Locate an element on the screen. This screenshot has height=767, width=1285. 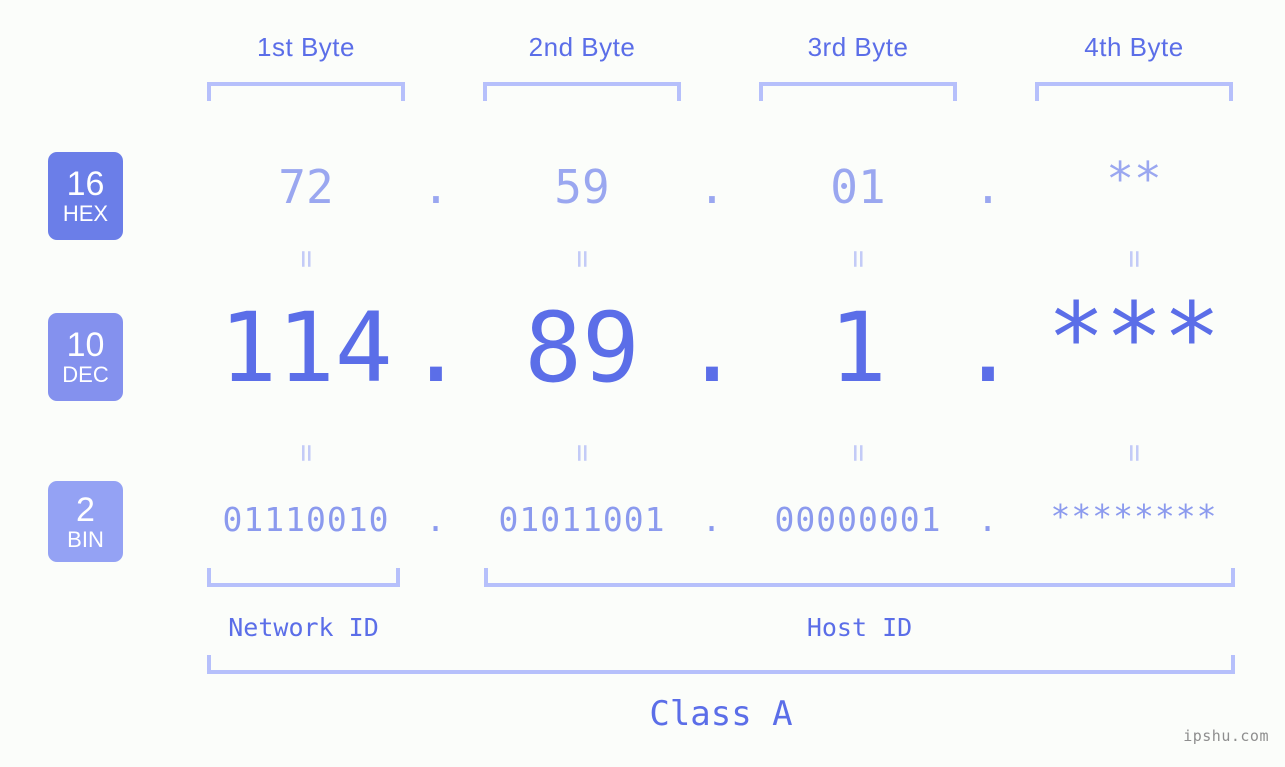
byte-header-3: 3rd Byte is located at coordinates (858, 47).